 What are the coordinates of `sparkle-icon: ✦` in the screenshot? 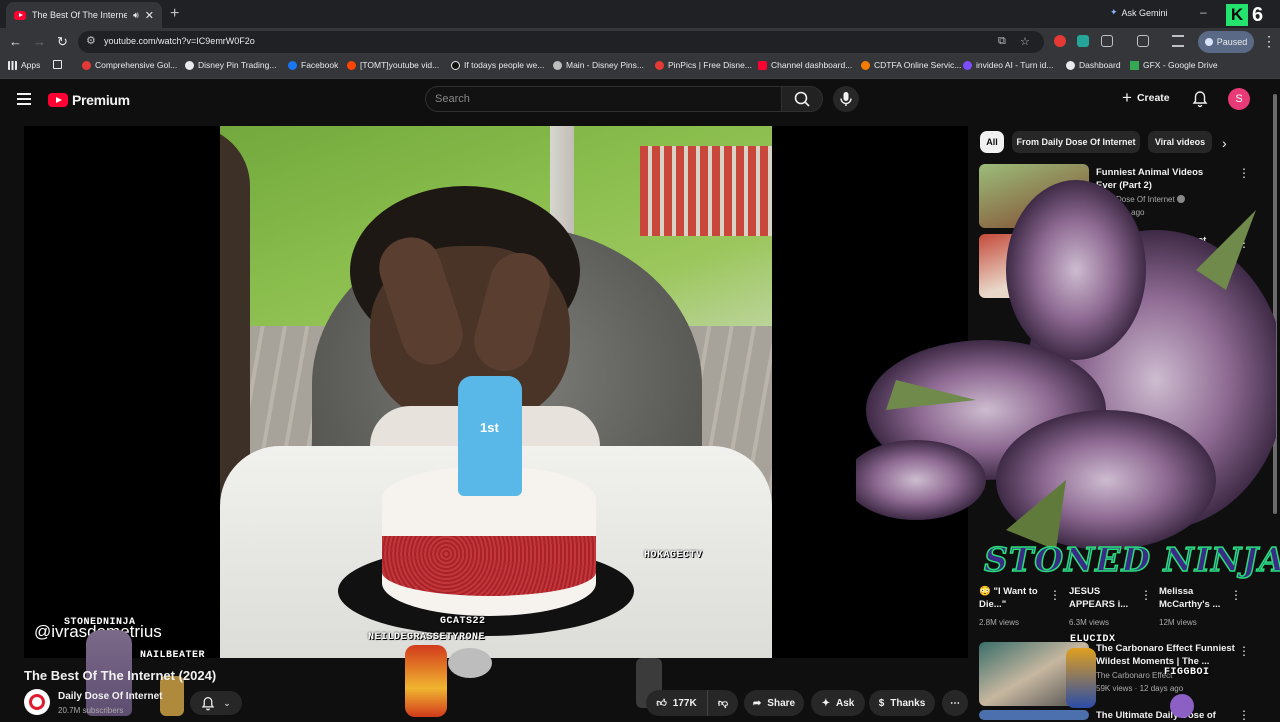 It's located at (826, 703).